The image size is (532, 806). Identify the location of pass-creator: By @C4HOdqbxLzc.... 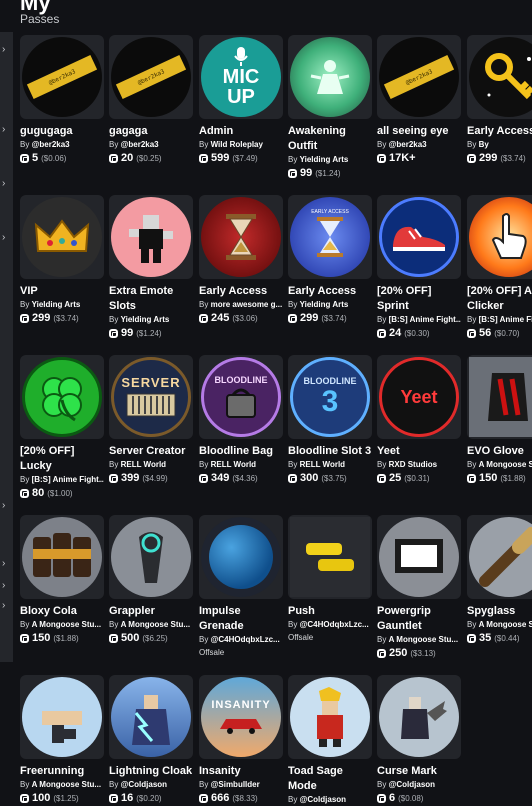
(241, 639).